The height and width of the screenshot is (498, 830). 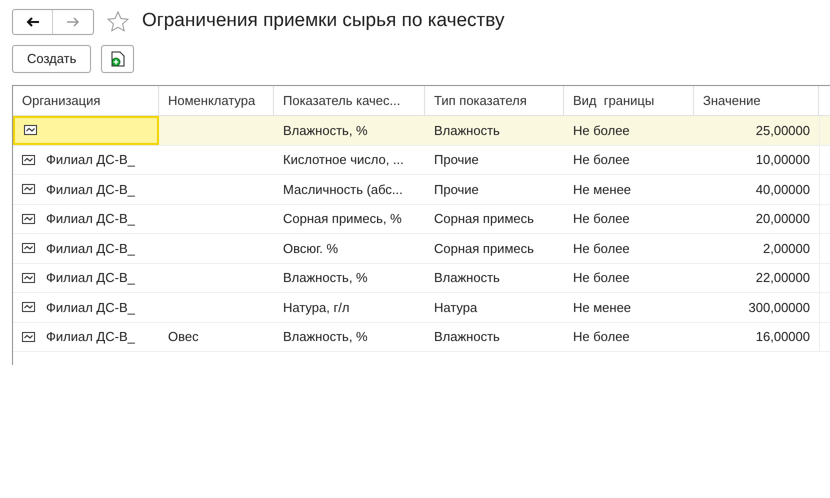 What do you see at coordinates (756, 100) in the screenshot?
I see `column-header: Значение` at bounding box center [756, 100].